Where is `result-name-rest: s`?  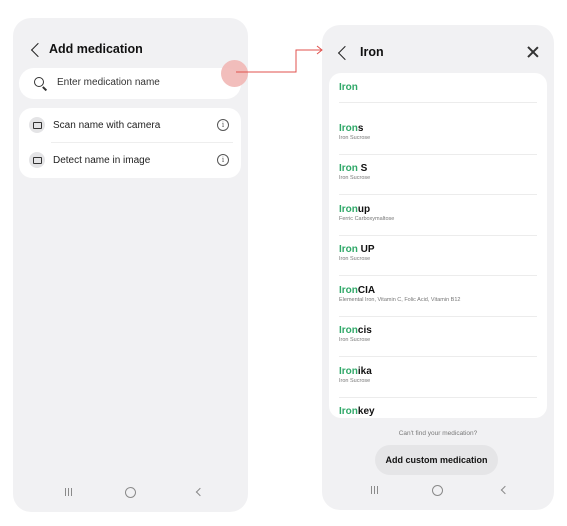
result-name-rest: s is located at coordinates (360, 128).